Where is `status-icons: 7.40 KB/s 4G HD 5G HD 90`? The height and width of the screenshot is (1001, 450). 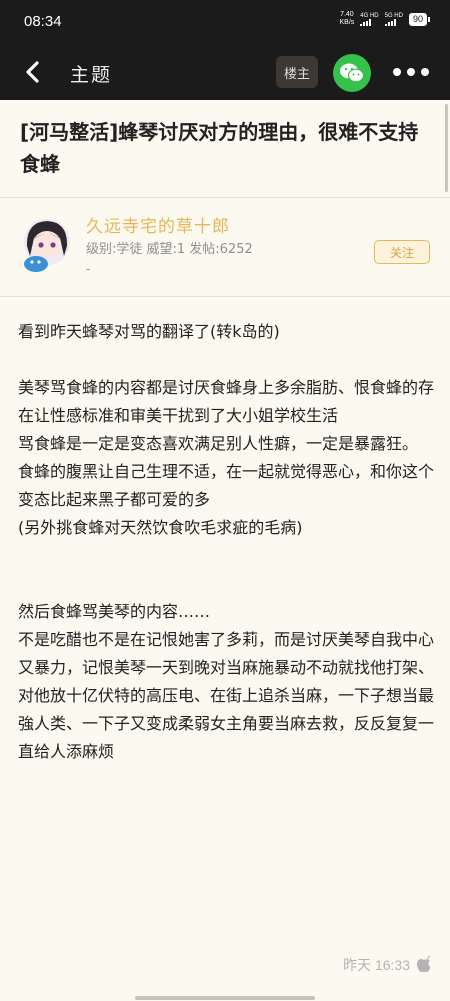 status-icons: 7.40 KB/s 4G HD 5G HD 90 is located at coordinates (384, 19).